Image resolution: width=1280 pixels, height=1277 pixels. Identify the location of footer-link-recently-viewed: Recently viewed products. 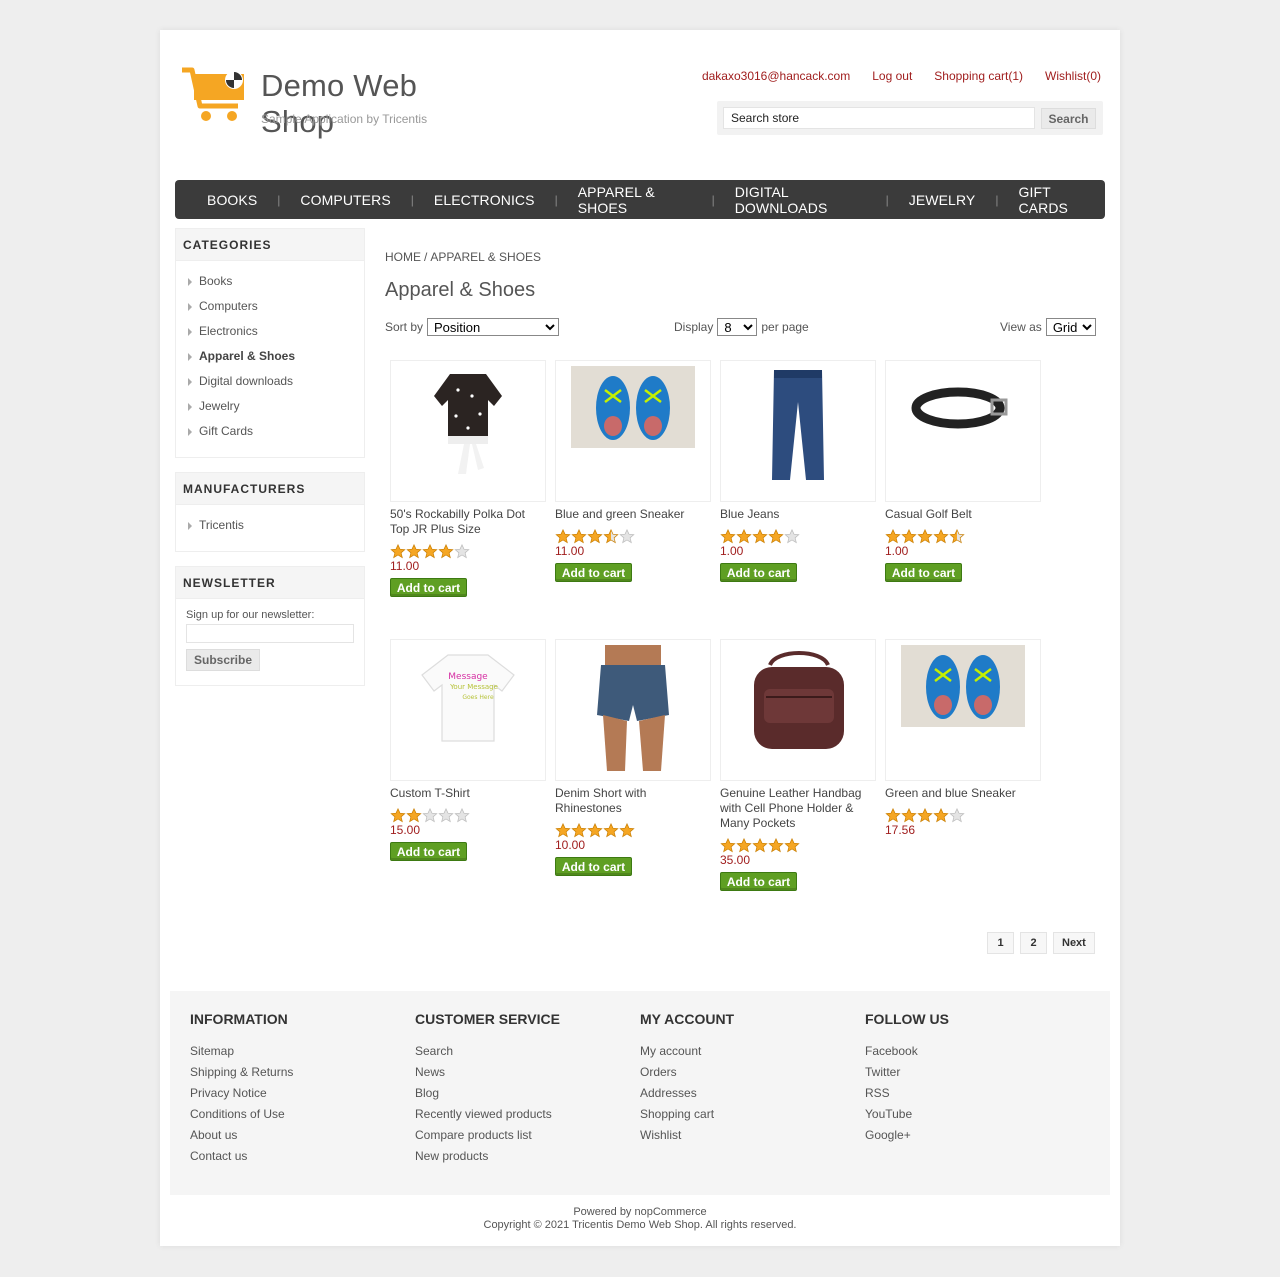
(515, 1114).